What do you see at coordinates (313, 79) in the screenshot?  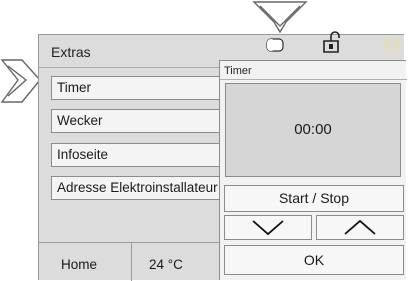 I see `popup-title-divider` at bounding box center [313, 79].